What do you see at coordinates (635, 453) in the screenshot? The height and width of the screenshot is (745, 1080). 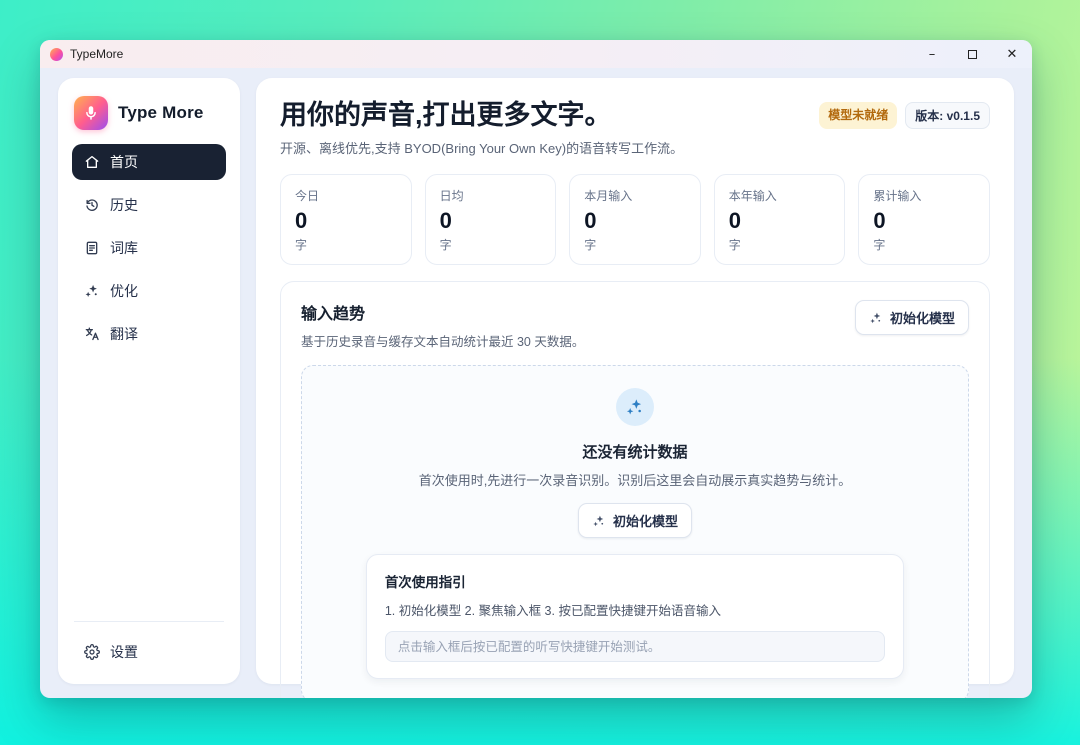 I see `empty-state-title: 还没有统计数据` at bounding box center [635, 453].